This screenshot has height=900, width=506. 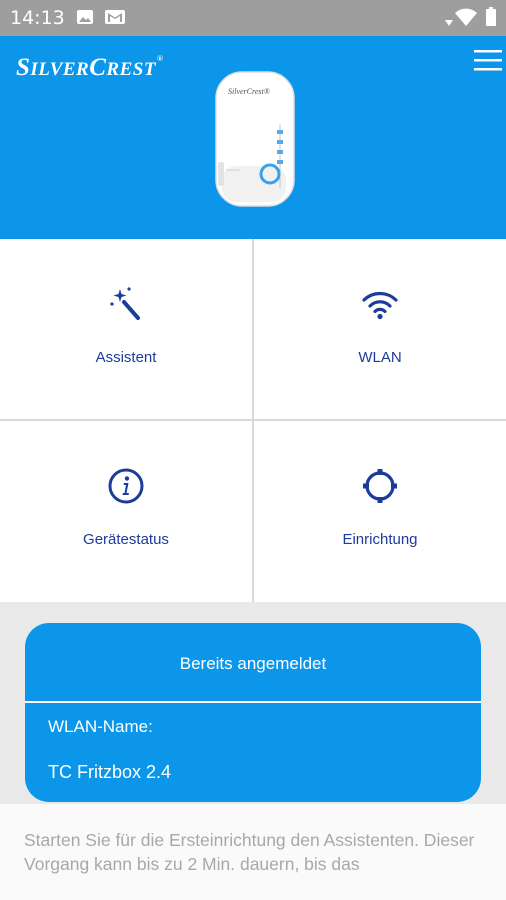 I want to click on tile-label: Assistent, so click(x=126, y=357).